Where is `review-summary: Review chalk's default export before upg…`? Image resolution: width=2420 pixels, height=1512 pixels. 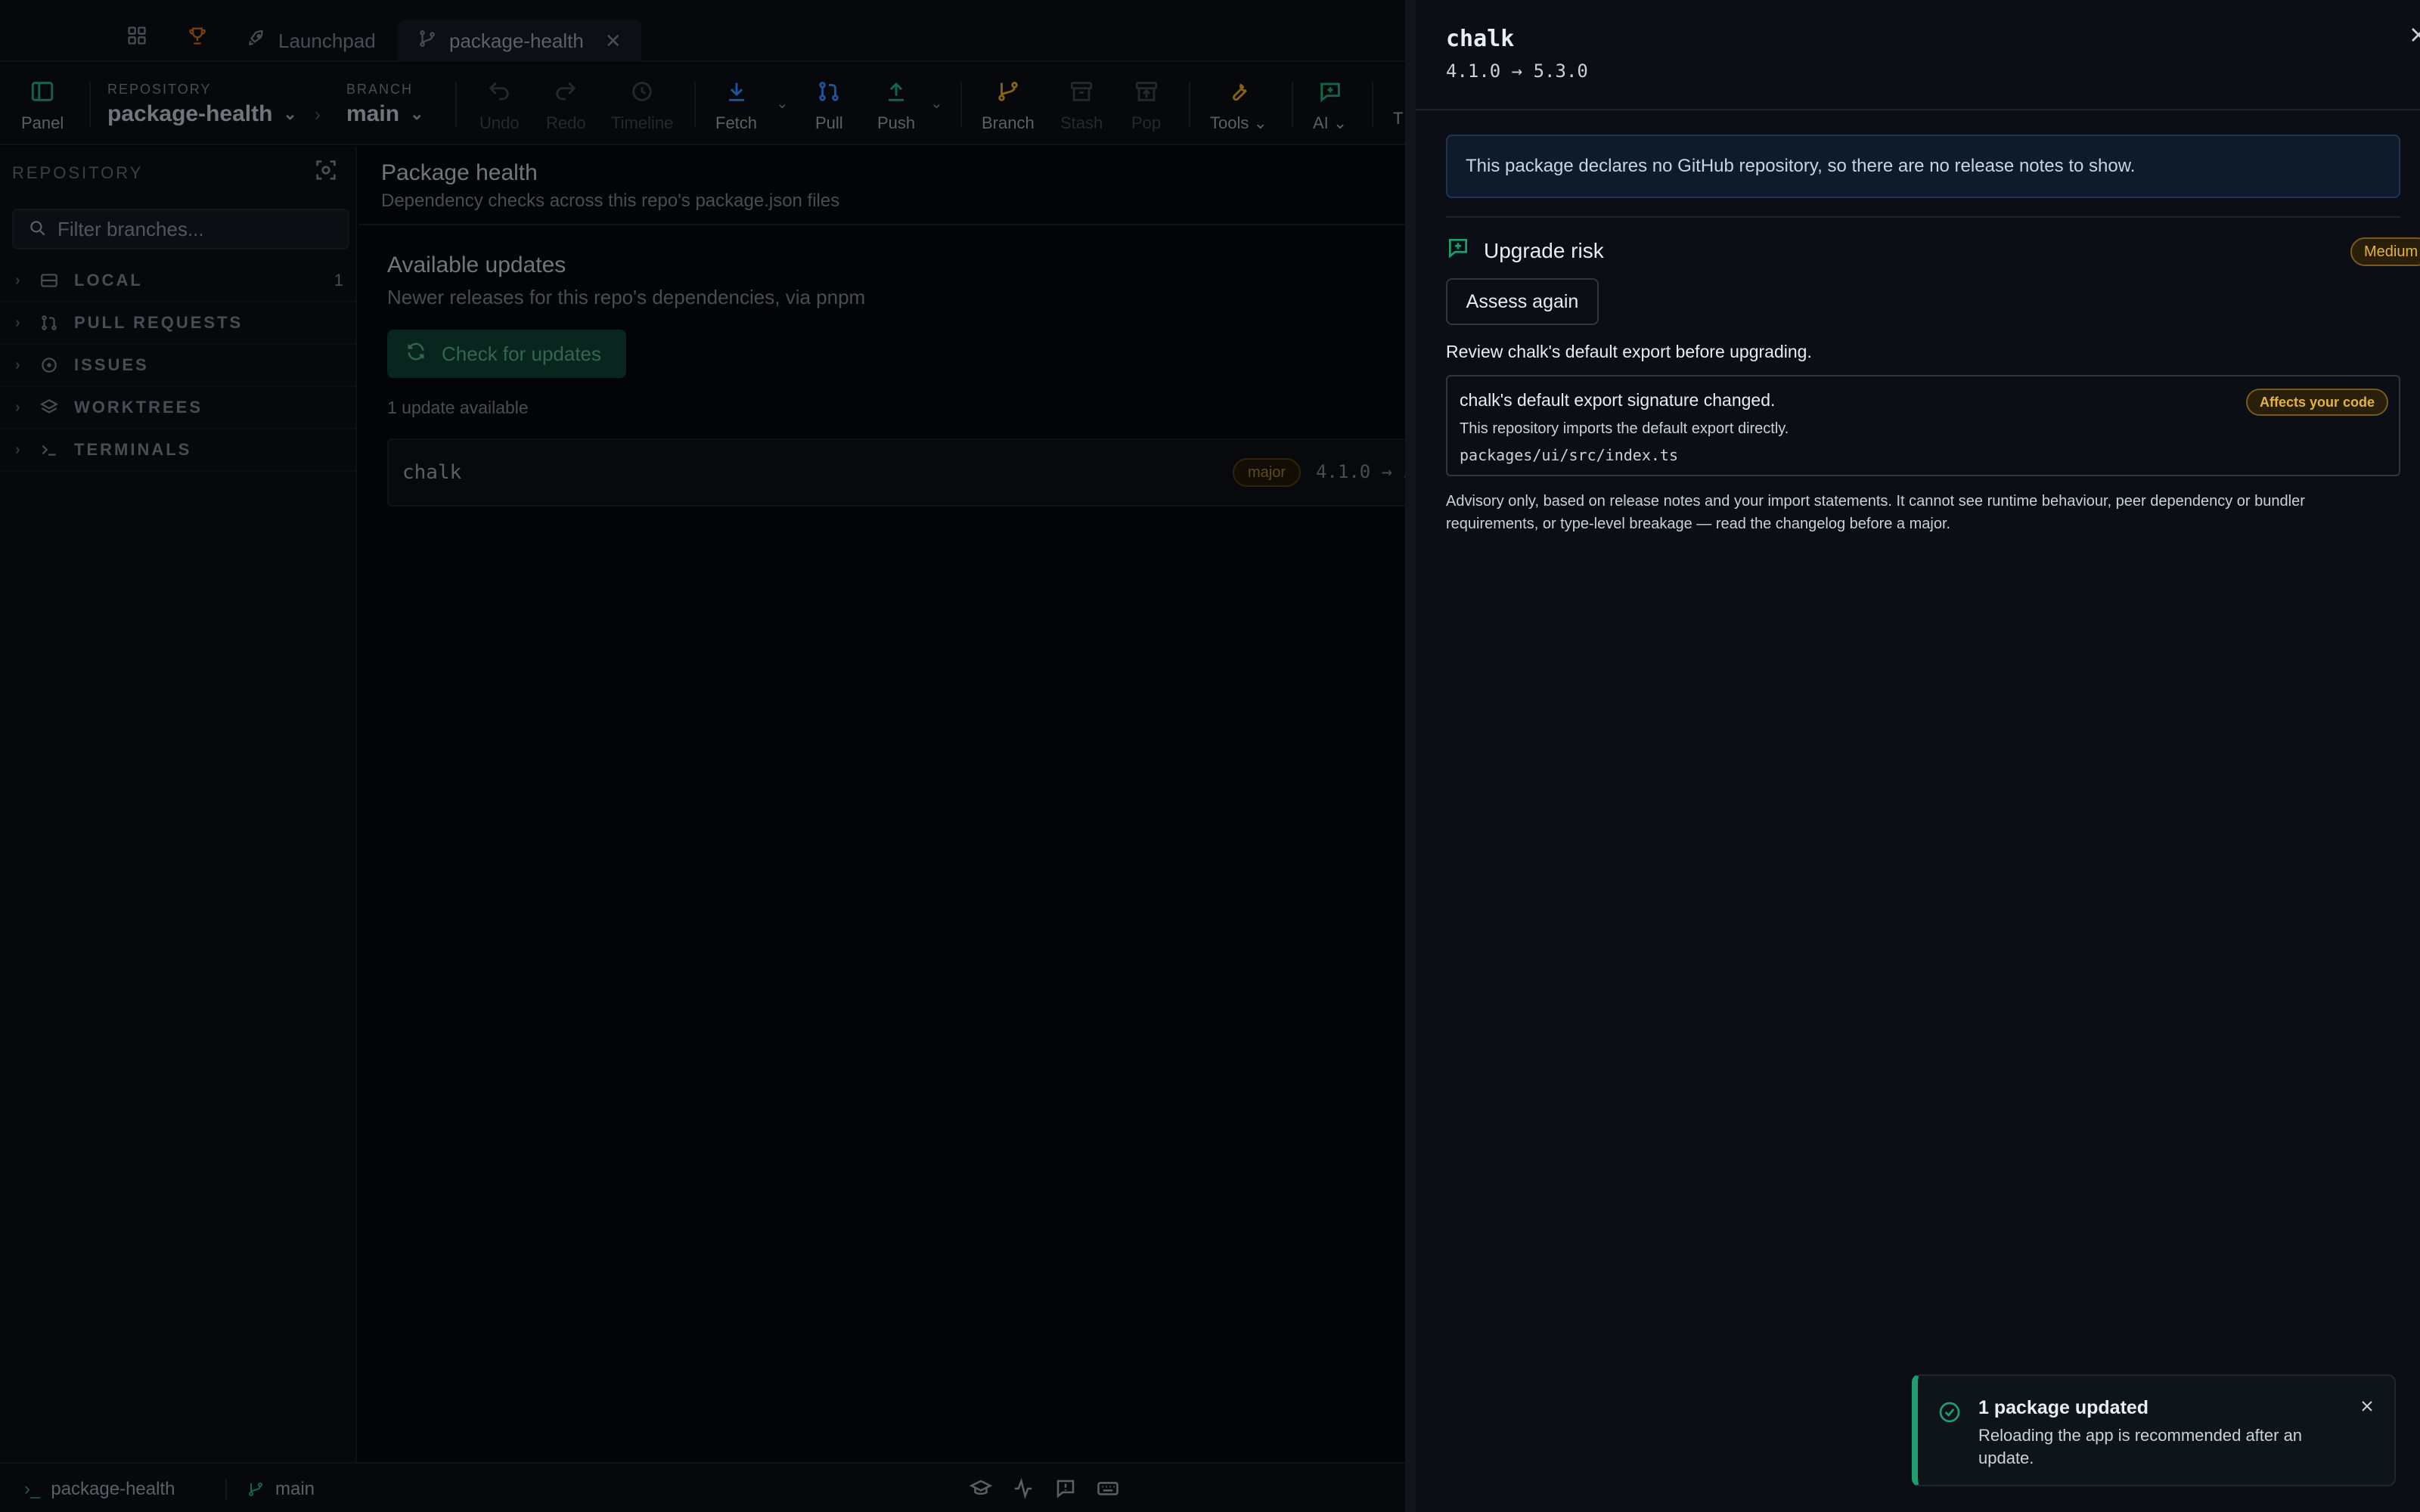
review-summary: Review chalk's default export before upg… is located at coordinates (1629, 351).